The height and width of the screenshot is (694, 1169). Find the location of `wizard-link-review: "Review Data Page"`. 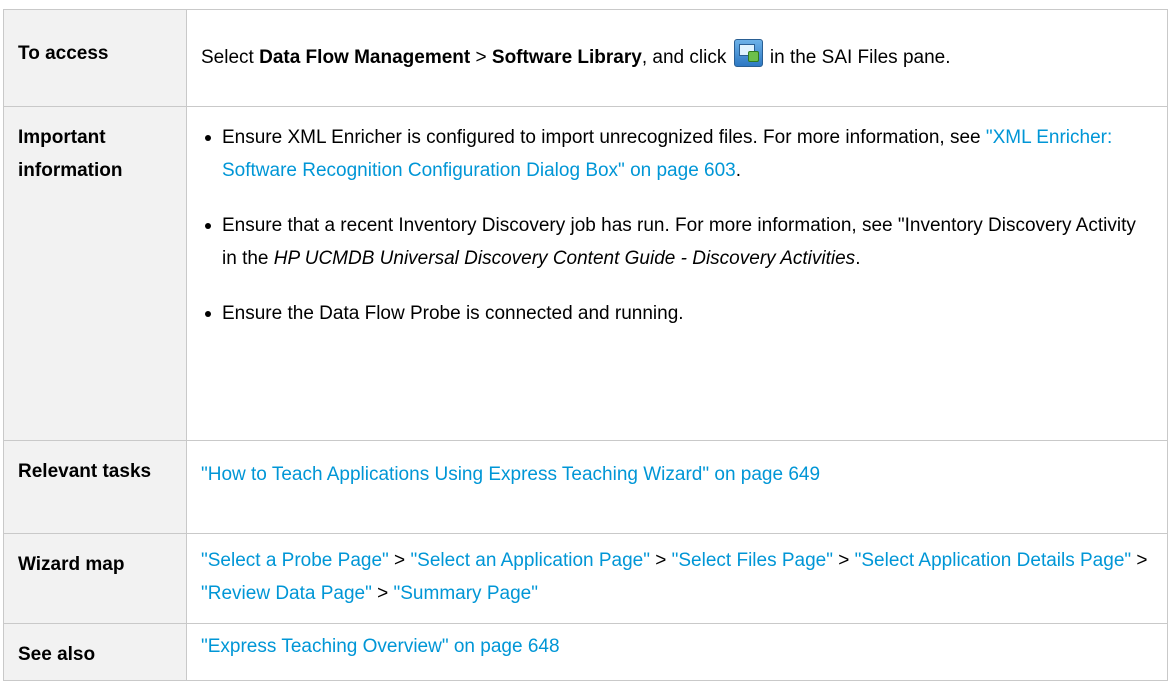

wizard-link-review: "Review Data Page" is located at coordinates (286, 593).